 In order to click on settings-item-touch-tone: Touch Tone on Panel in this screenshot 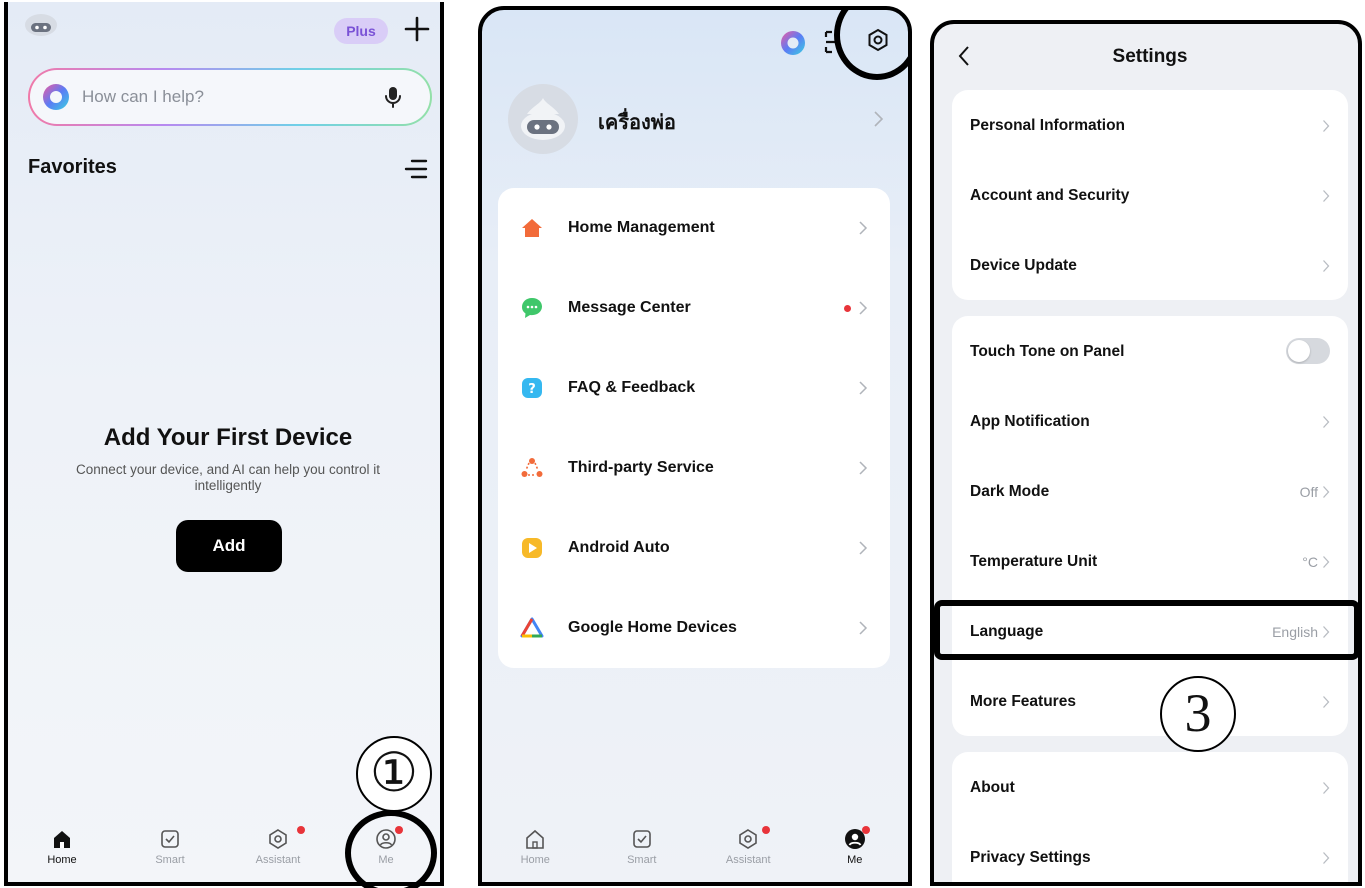, I will do `click(1150, 351)`.